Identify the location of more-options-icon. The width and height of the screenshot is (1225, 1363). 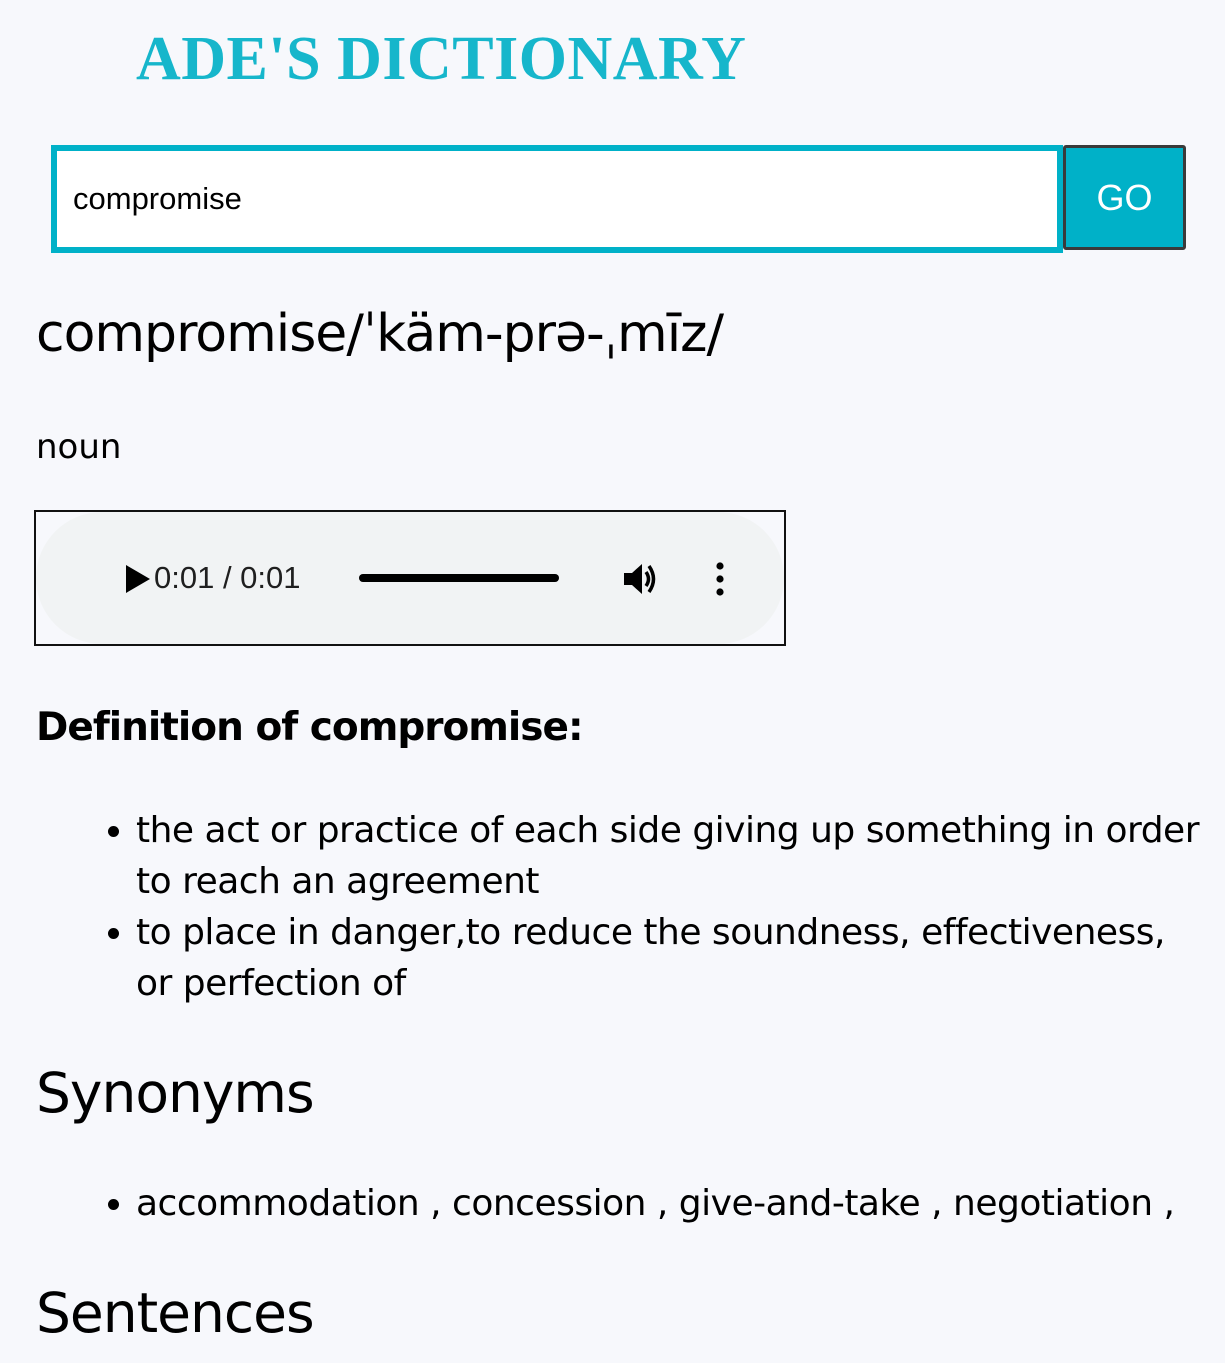
(720, 579).